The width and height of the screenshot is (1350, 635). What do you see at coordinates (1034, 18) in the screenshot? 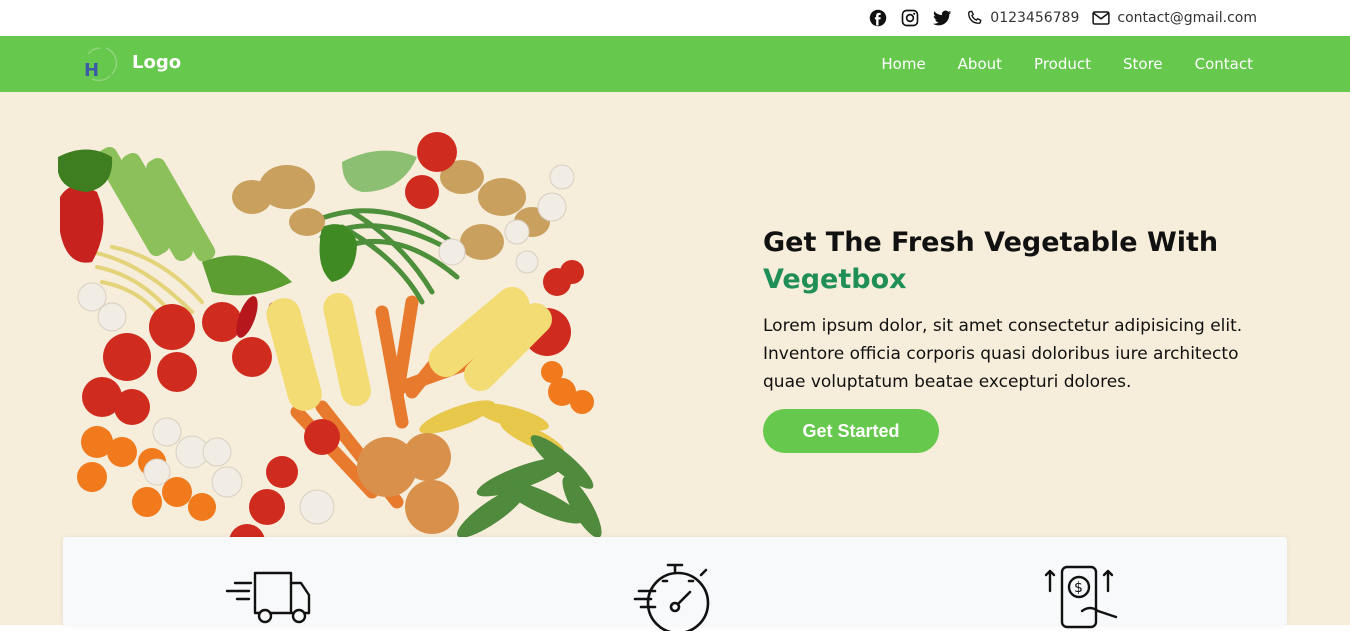
I see `phone-number: 0123456789` at bounding box center [1034, 18].